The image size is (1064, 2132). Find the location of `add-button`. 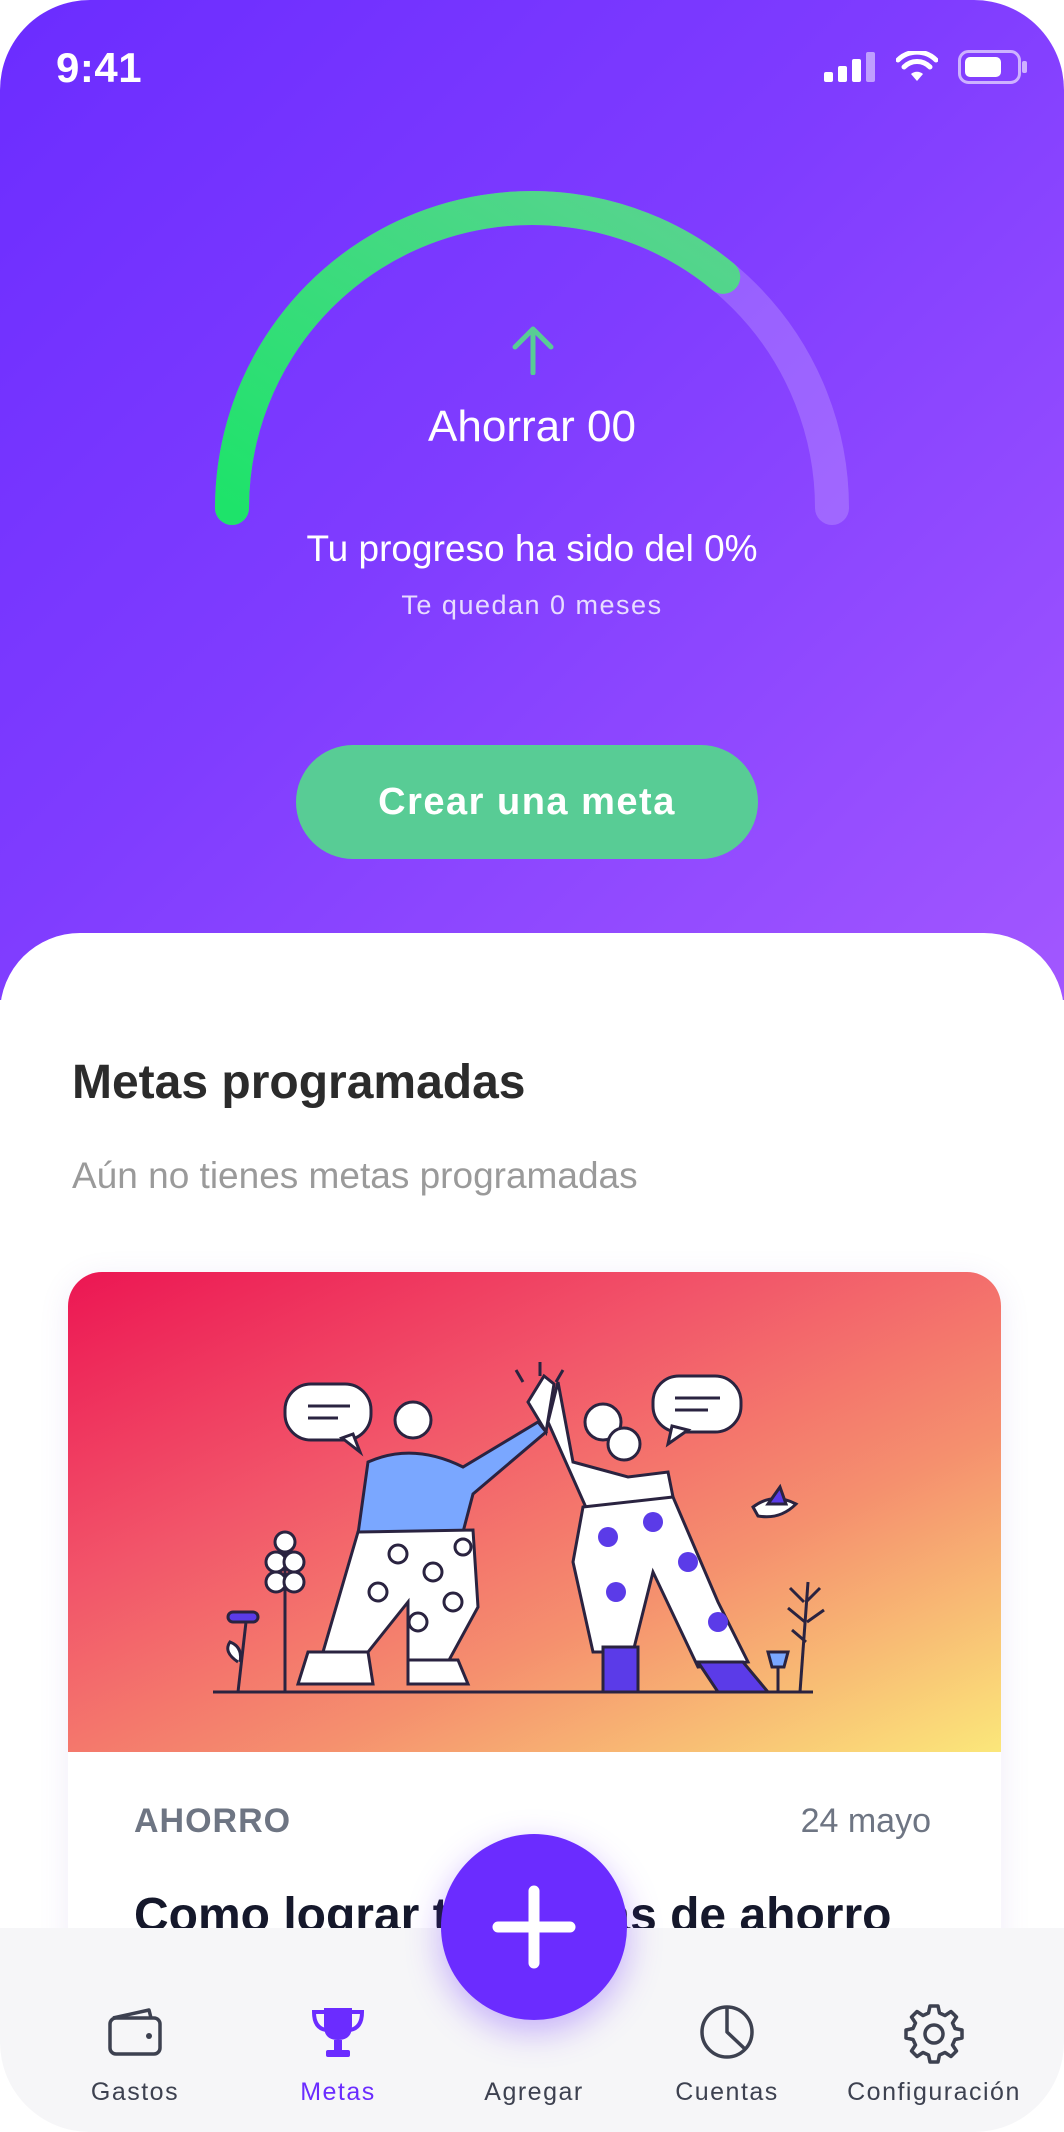

add-button is located at coordinates (534, 1927).